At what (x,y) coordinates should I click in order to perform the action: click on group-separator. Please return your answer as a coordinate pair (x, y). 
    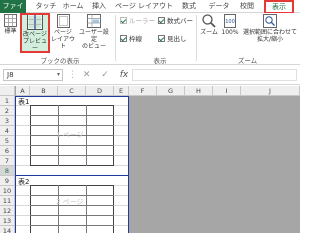
    Looking at the image, I should click on (115, 38).